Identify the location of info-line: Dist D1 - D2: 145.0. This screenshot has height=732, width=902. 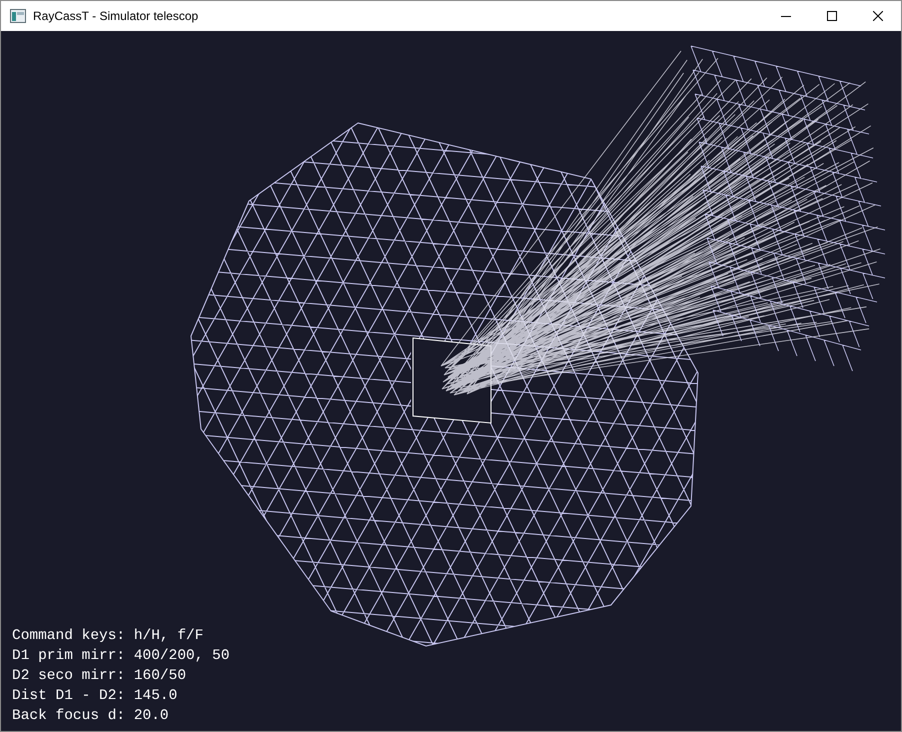
(95, 696).